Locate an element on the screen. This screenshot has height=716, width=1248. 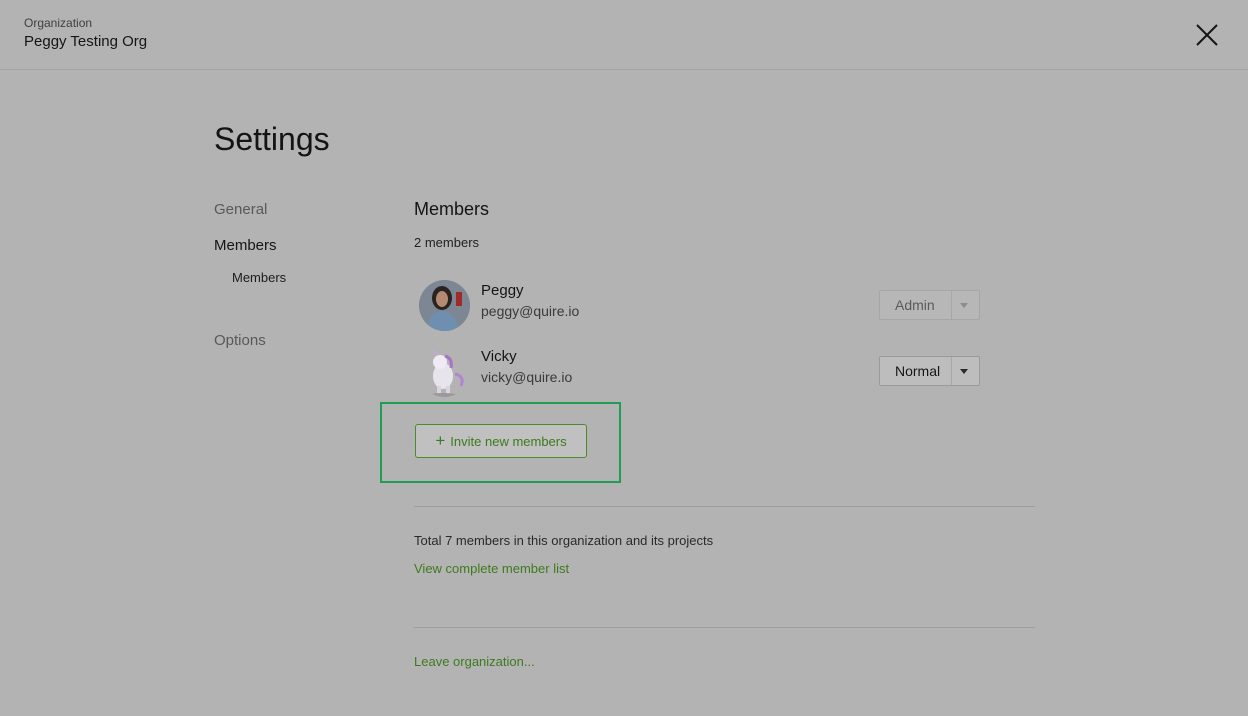
invite-label: Invite new members is located at coordinates (508, 441).